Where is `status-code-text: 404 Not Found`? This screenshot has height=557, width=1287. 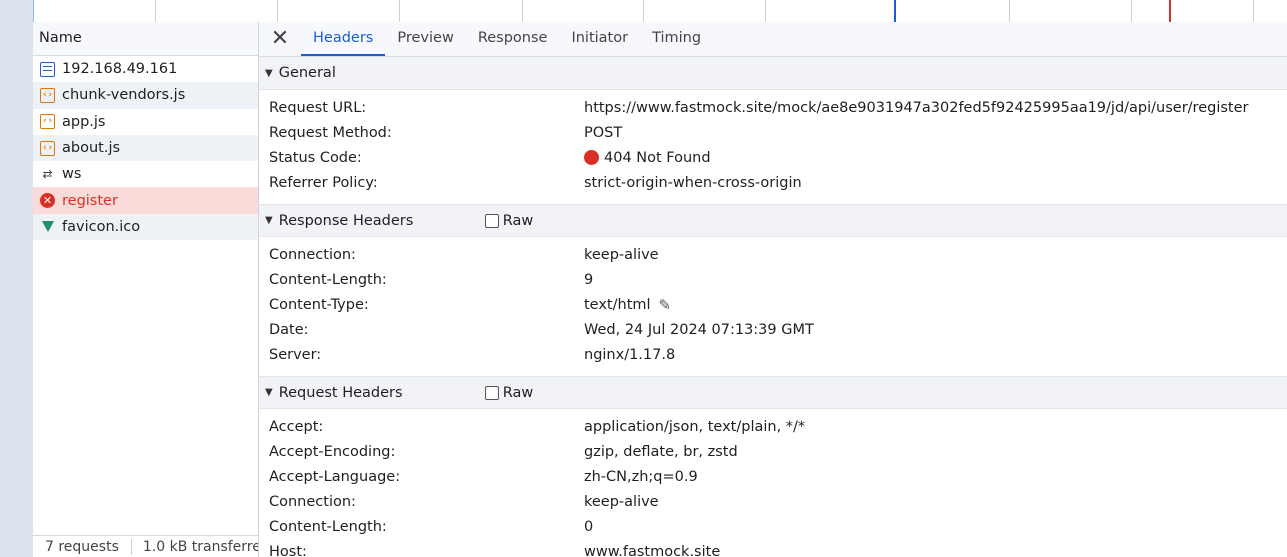
status-code-text: 404 Not Found is located at coordinates (657, 157).